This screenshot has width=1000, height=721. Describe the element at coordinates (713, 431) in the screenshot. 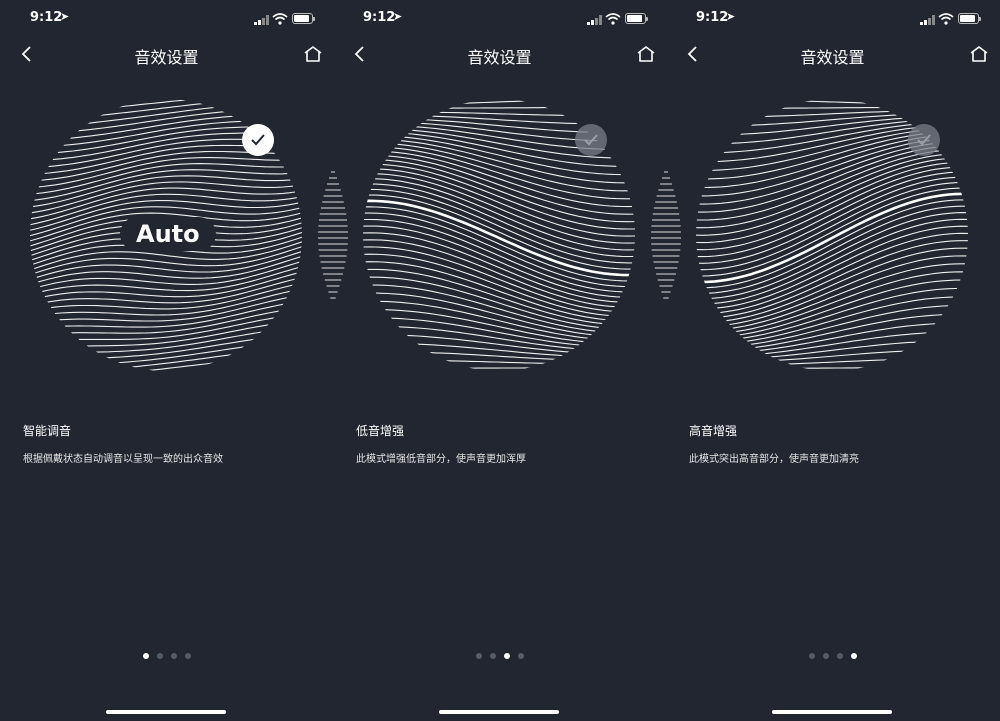

I see `mode-name: 高音增强` at that location.